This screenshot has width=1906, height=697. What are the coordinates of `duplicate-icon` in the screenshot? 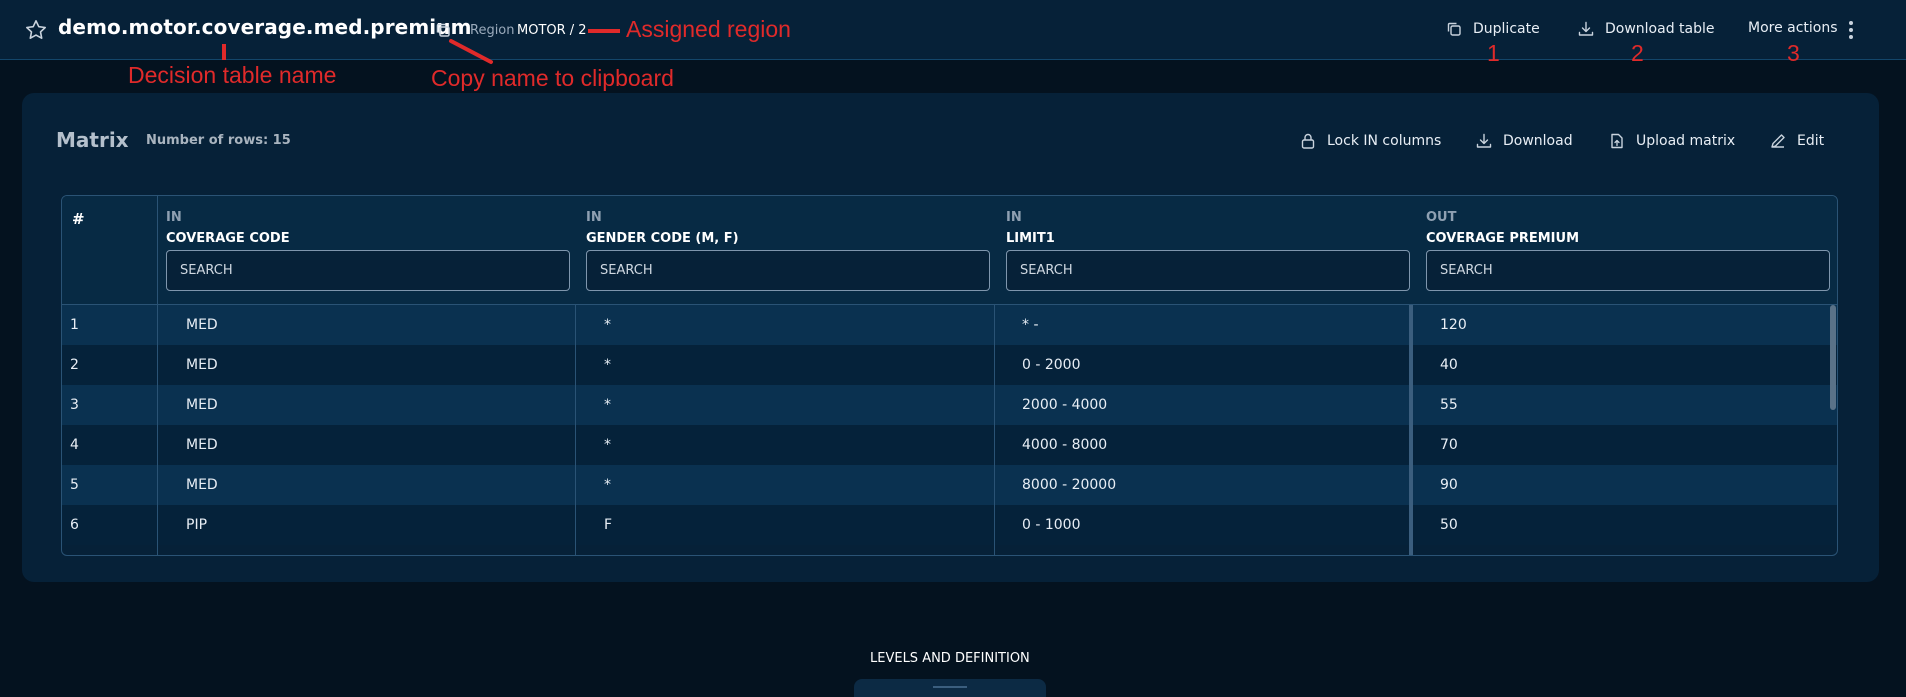 It's located at (1454, 29).